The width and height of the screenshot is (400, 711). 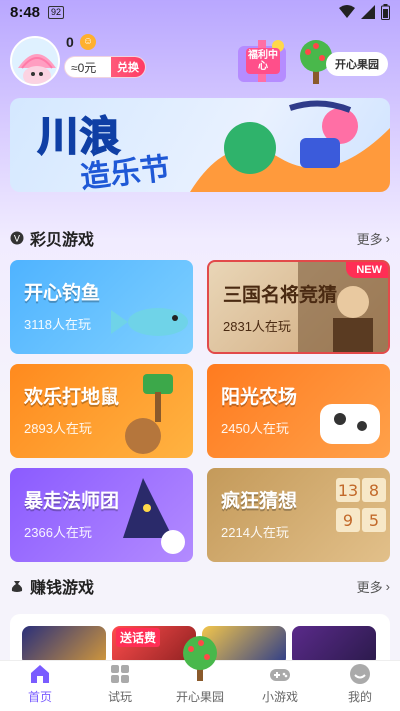 What do you see at coordinates (368, 12) in the screenshot?
I see `signal-icon` at bounding box center [368, 12].